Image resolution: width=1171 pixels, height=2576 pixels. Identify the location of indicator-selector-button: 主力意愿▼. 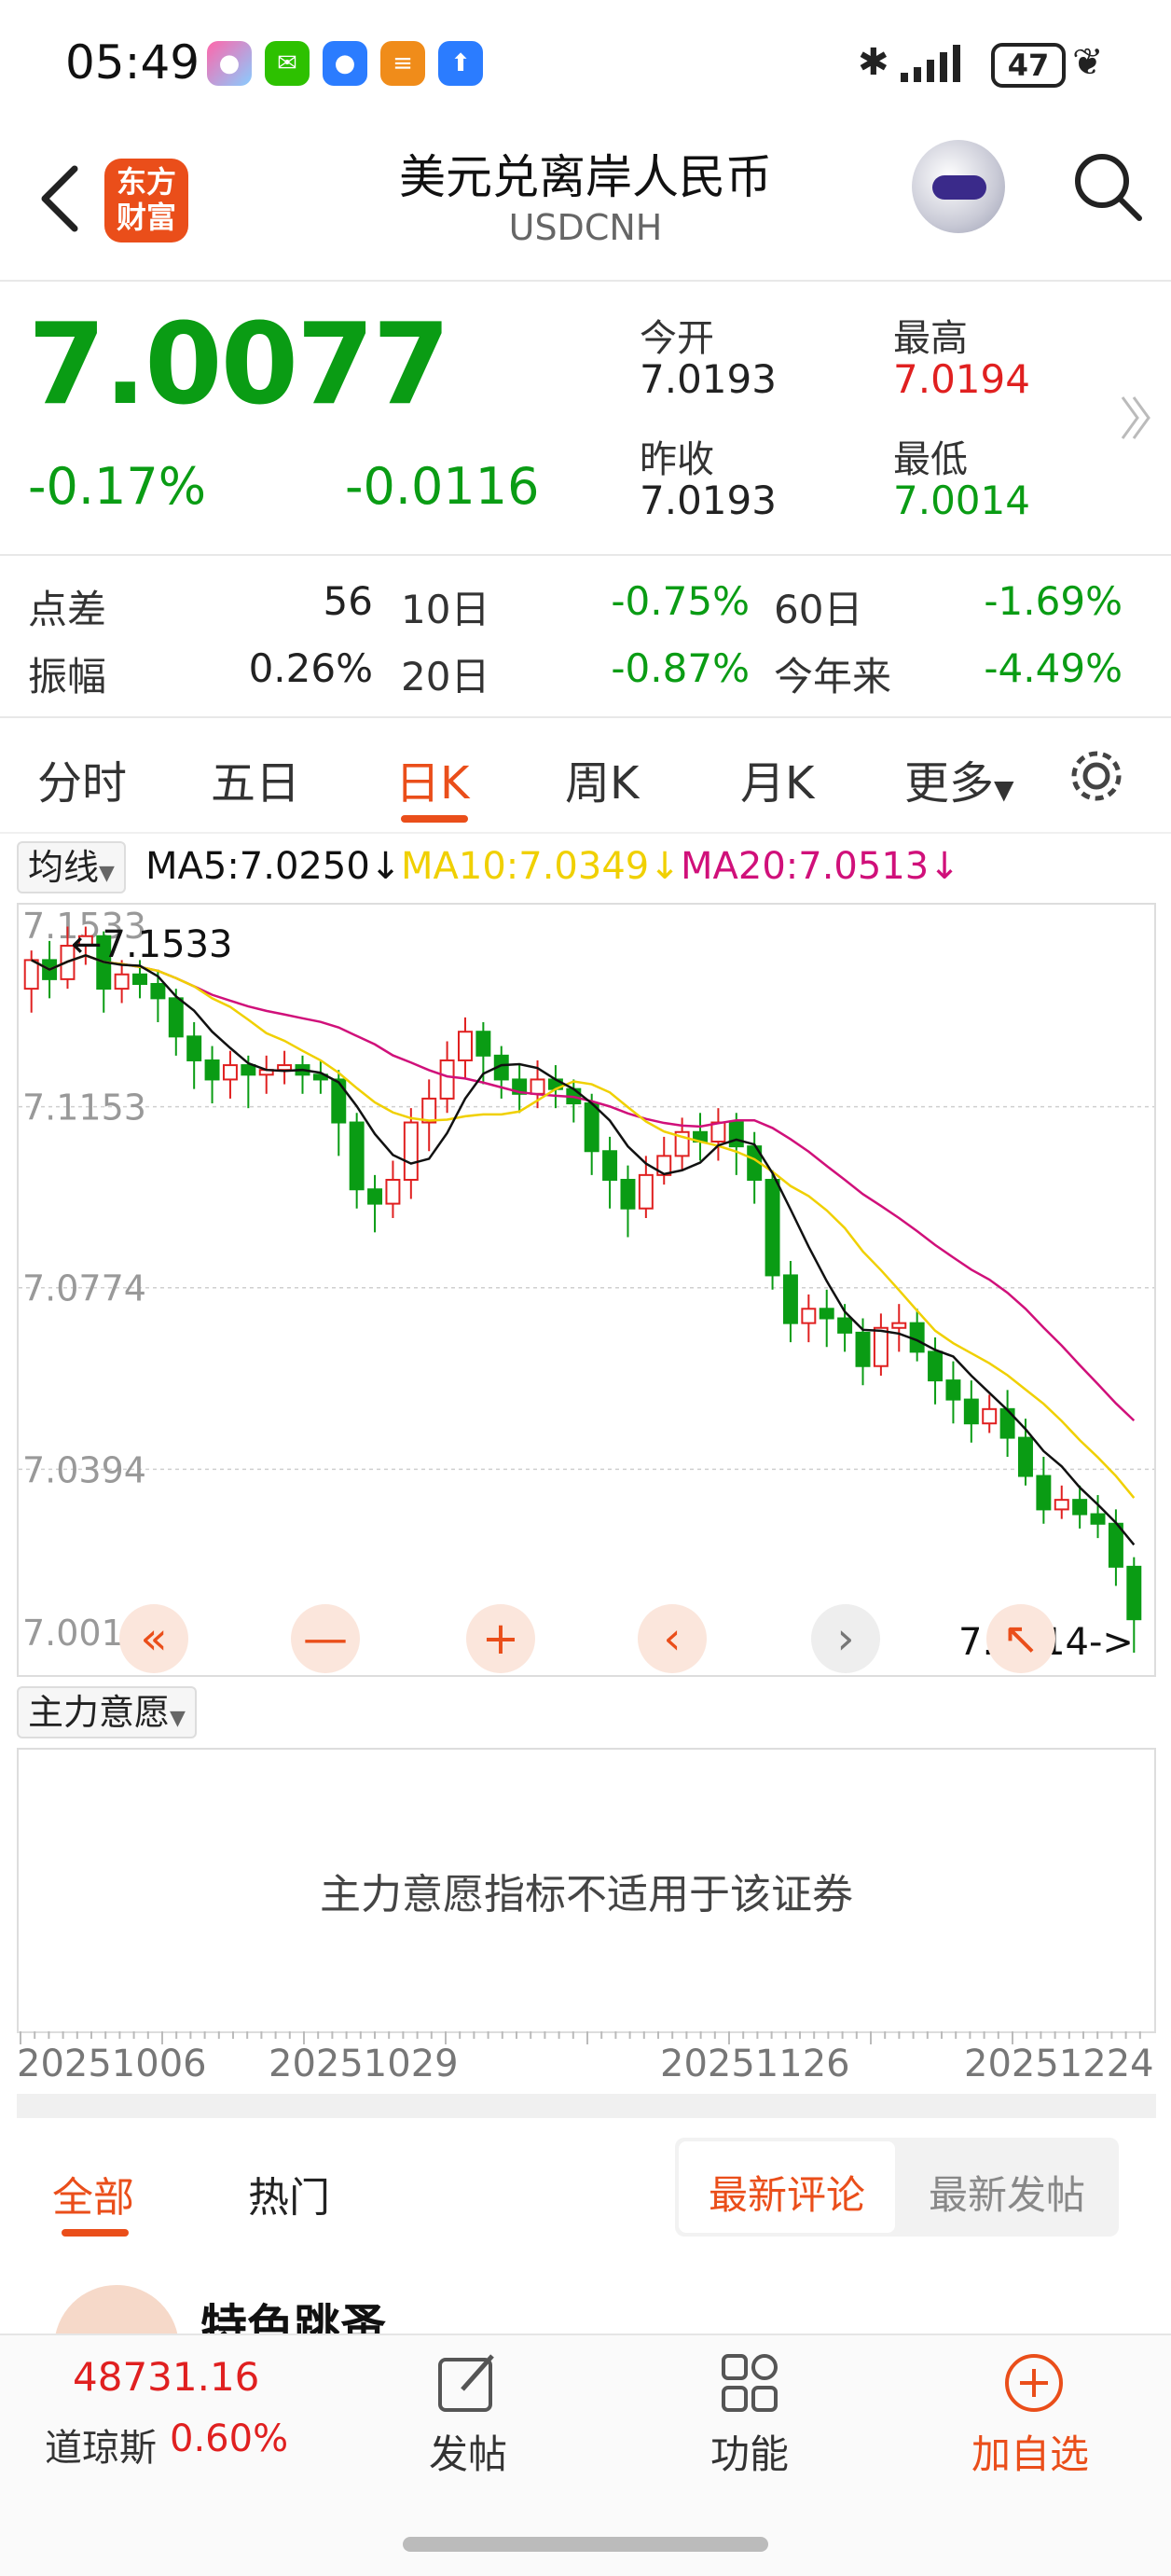
(107, 1712).